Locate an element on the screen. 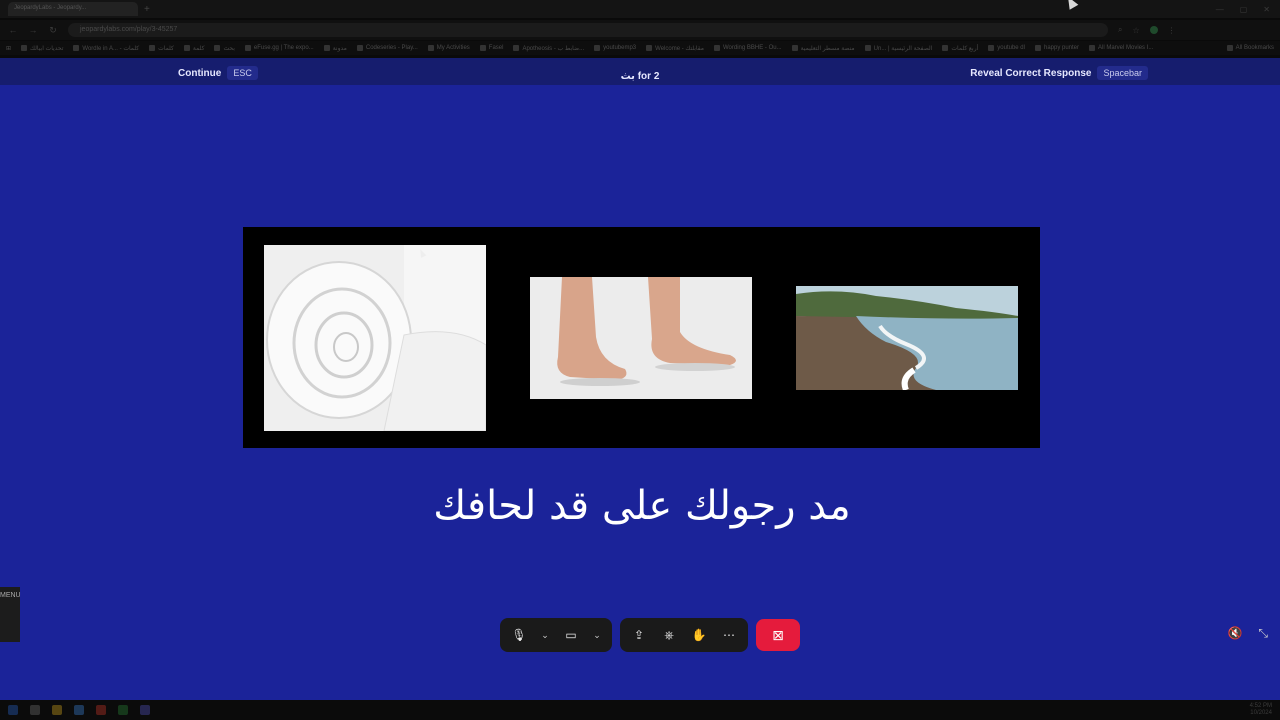 This screenshot has width=1280, height=720. bookmark-item: Fasel is located at coordinates (491, 48).